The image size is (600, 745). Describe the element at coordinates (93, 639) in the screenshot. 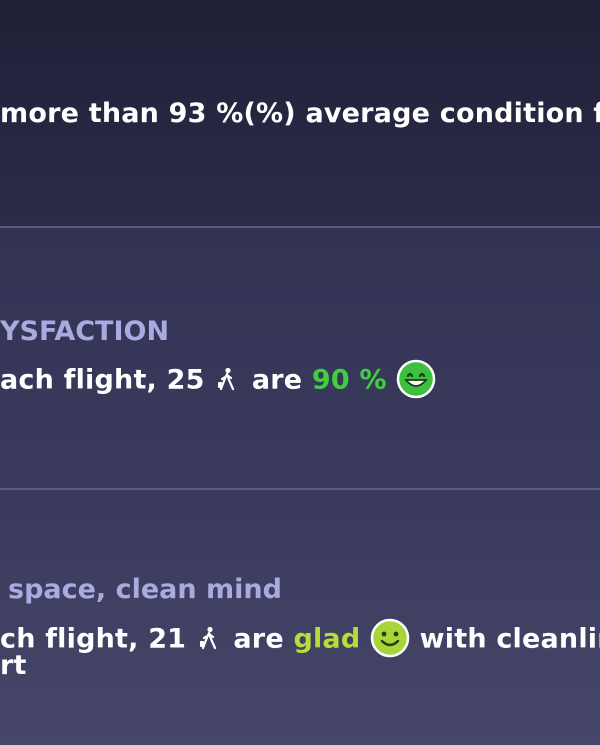

I see `cleanliness-prefix: ch flight, 21` at that location.